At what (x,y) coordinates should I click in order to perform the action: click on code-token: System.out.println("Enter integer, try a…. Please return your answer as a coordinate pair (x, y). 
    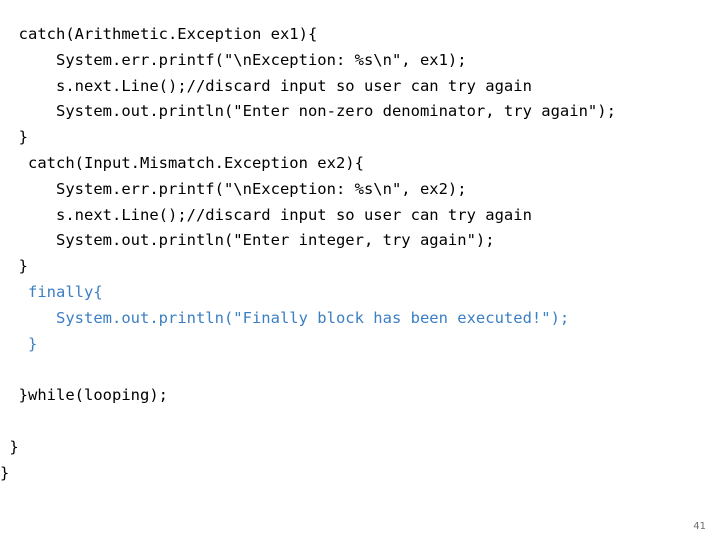
    Looking at the image, I should click on (275, 240).